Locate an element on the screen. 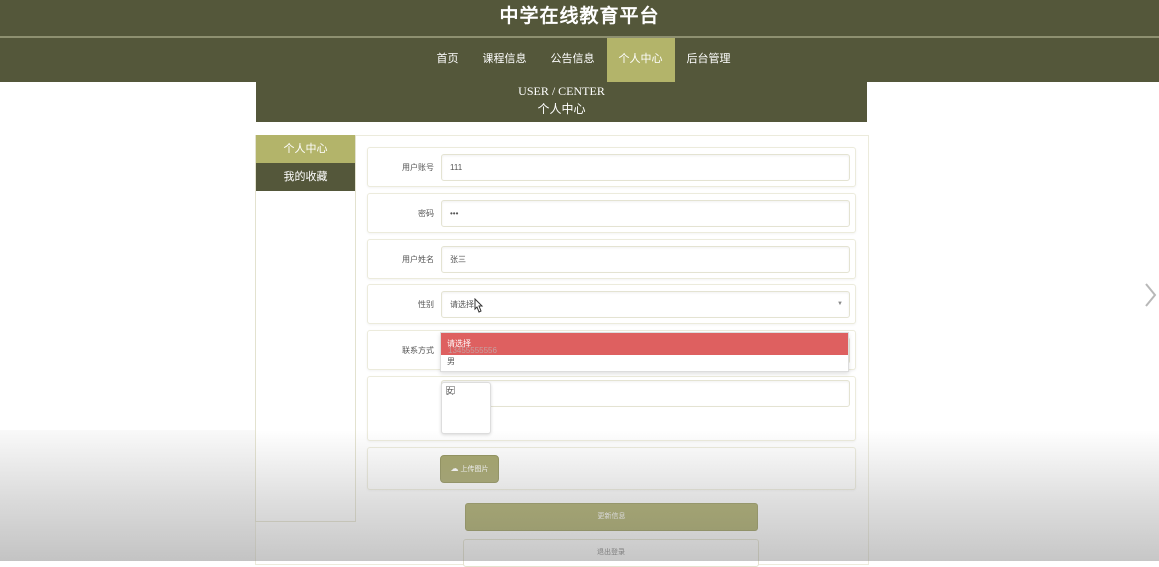 Image resolution: width=1159 pixels, height=567 pixels. name-row: 用户姓名 张三 is located at coordinates (611, 259).